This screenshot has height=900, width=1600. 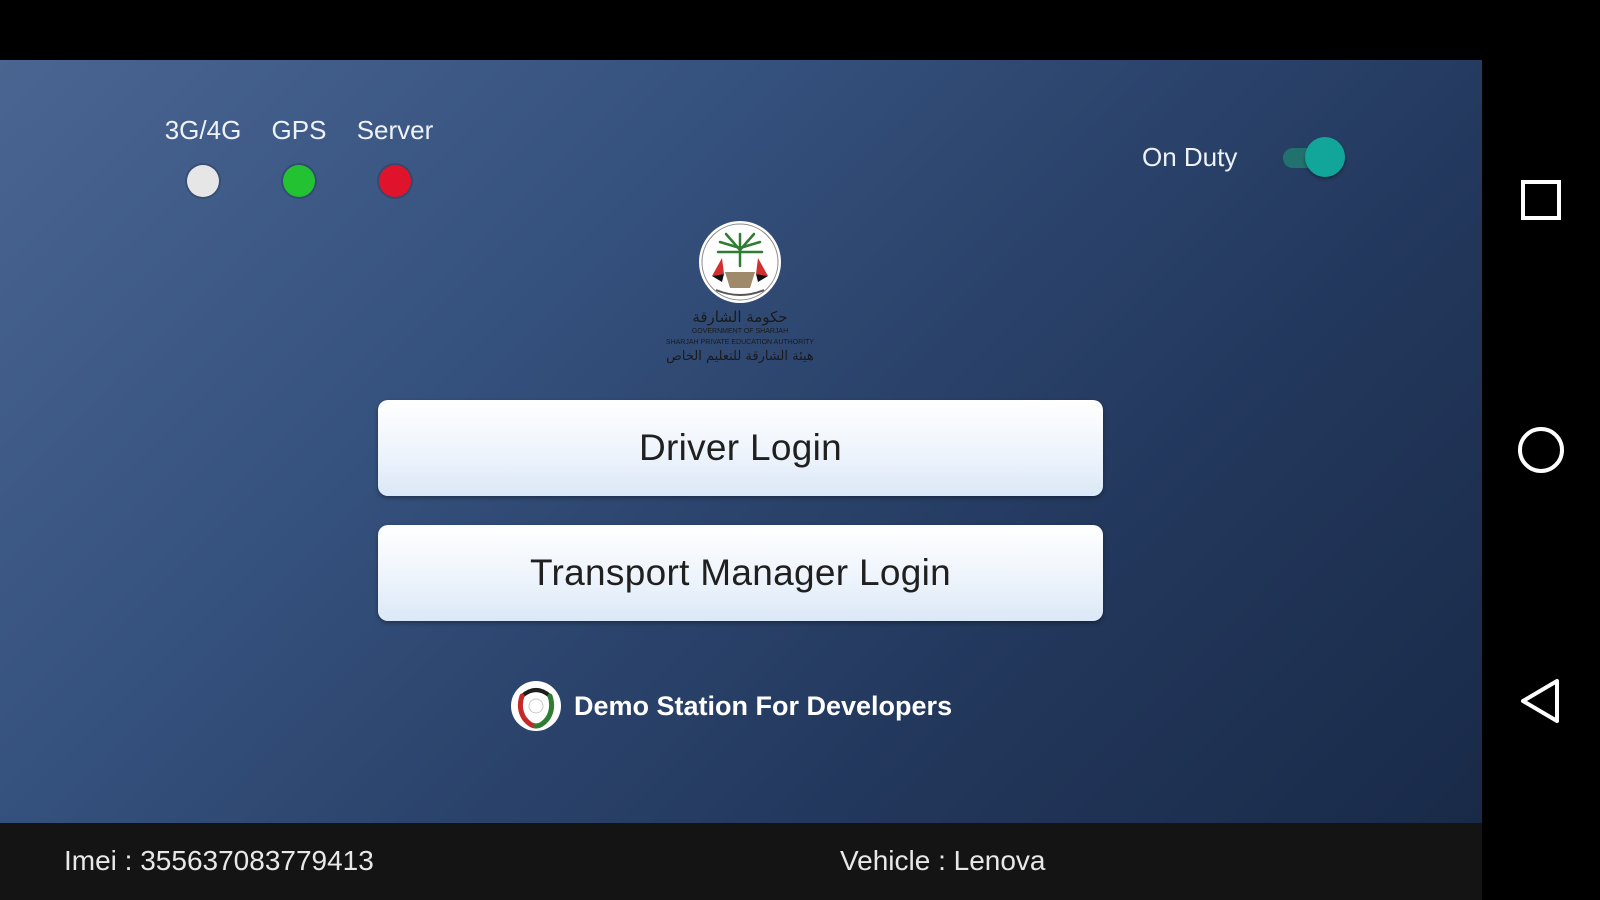 I want to click on station-name: Demo Station For Developers, so click(x=763, y=705).